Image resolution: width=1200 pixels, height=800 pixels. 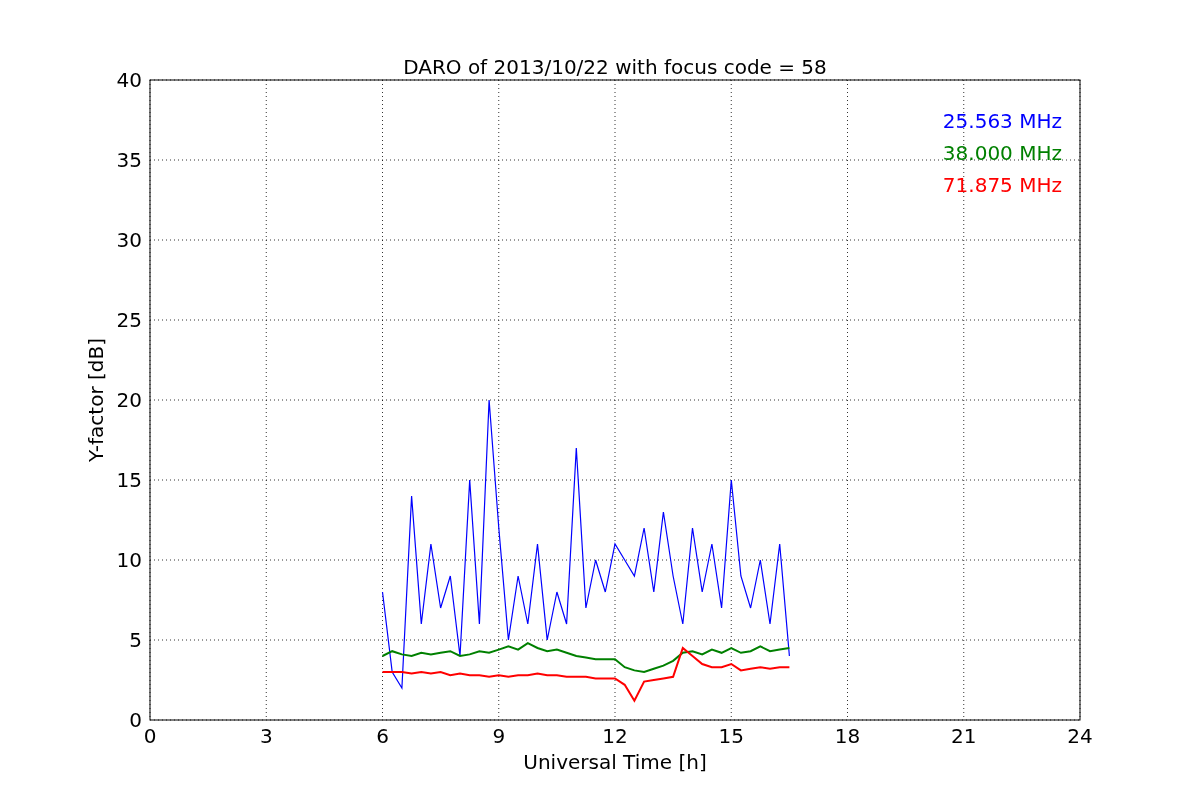 What do you see at coordinates (1002, 153) in the screenshot?
I see `legend-label: 38.000 MHz` at bounding box center [1002, 153].